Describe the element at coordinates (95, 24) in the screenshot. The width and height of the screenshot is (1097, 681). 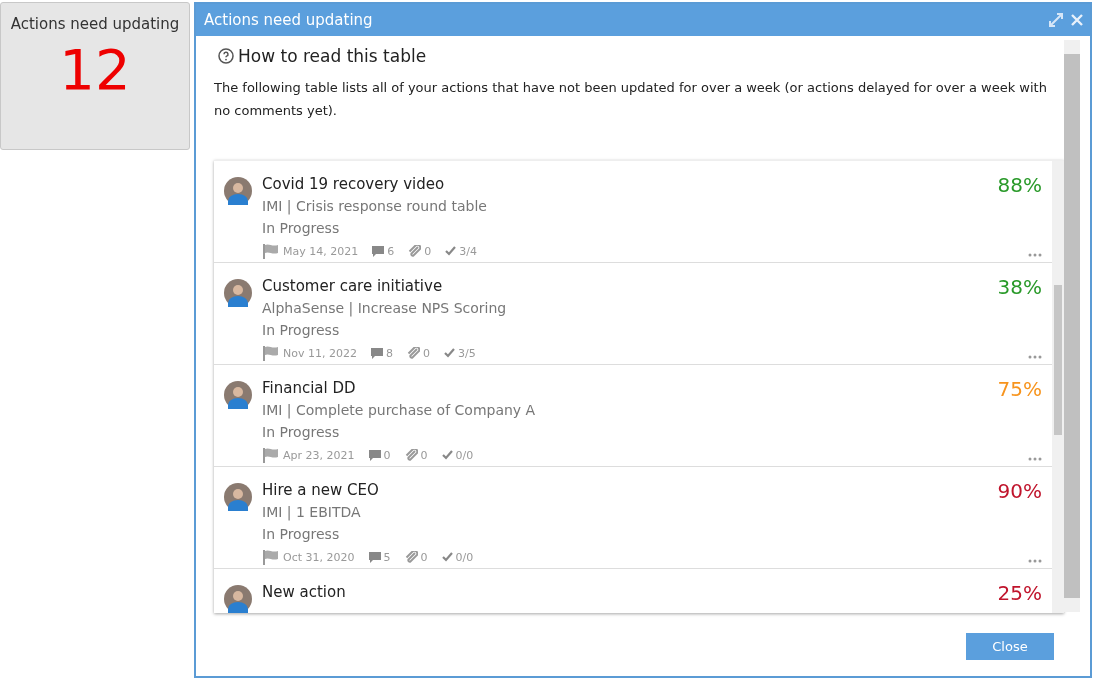
I see `tile-title: Actions need updating` at that location.